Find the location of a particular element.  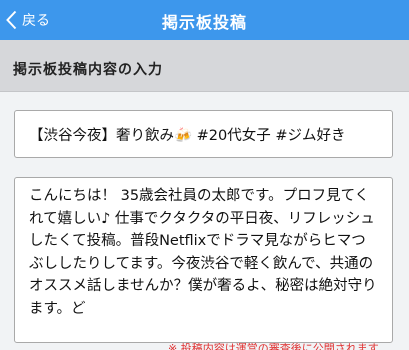

app-header: 戻る 掲示板投稿 is located at coordinates (204, 20).